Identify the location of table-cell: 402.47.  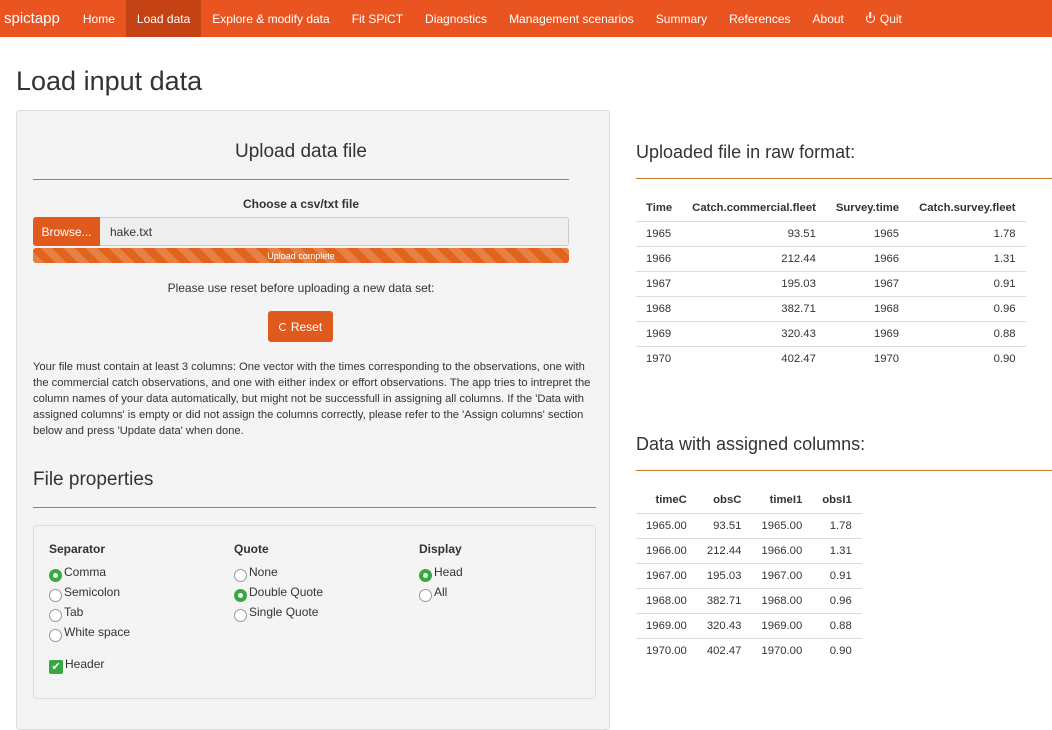
(754, 358).